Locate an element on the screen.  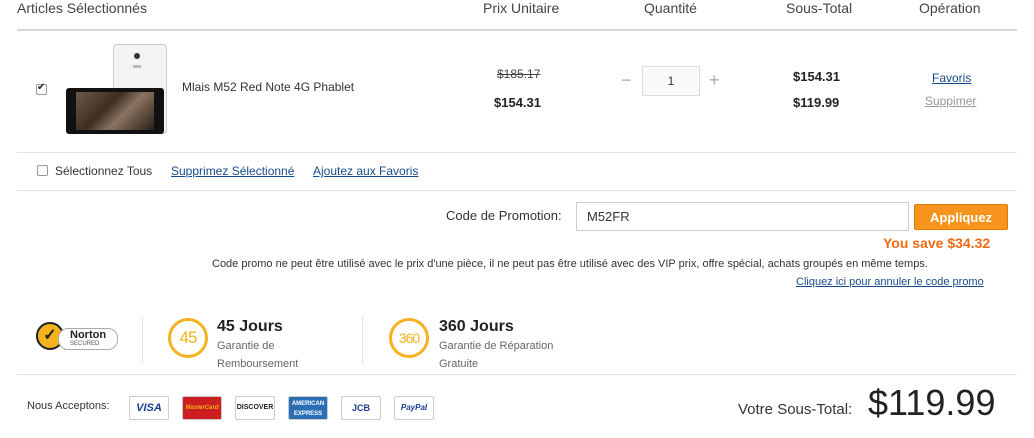
savings-text: You save $34.32 is located at coordinates (937, 243).